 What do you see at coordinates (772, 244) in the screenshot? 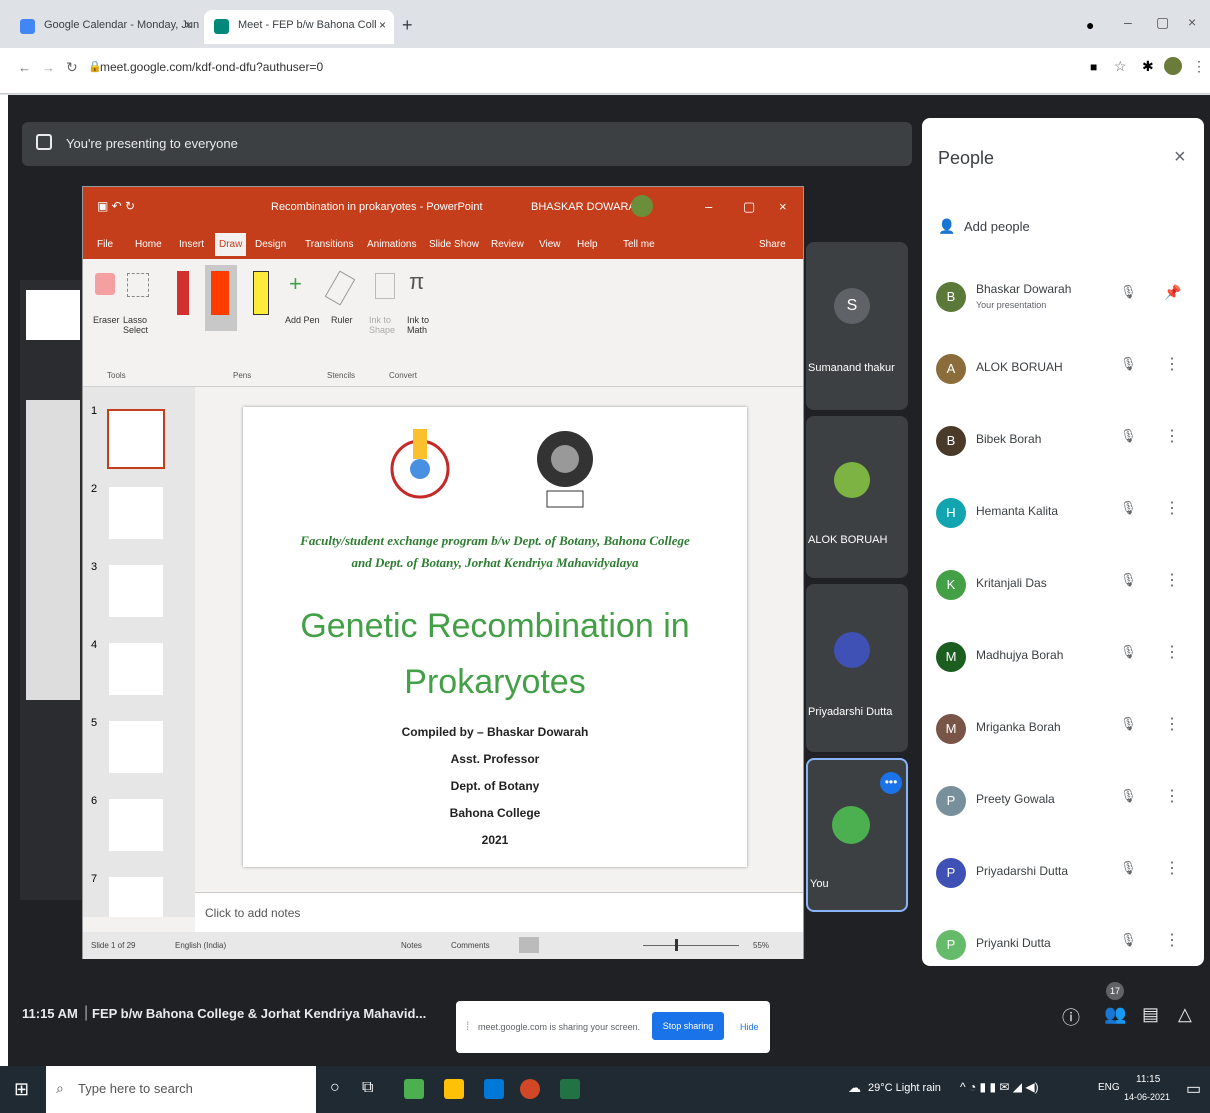
I see `share-button: Share` at bounding box center [772, 244].